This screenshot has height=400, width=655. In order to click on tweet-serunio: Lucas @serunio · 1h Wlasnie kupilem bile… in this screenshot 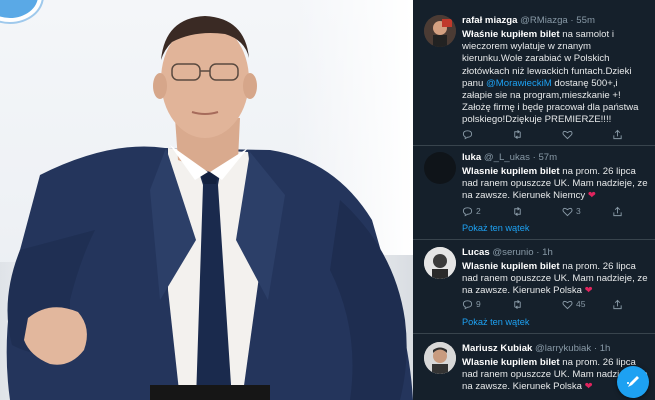, I will do `click(534, 287)`.